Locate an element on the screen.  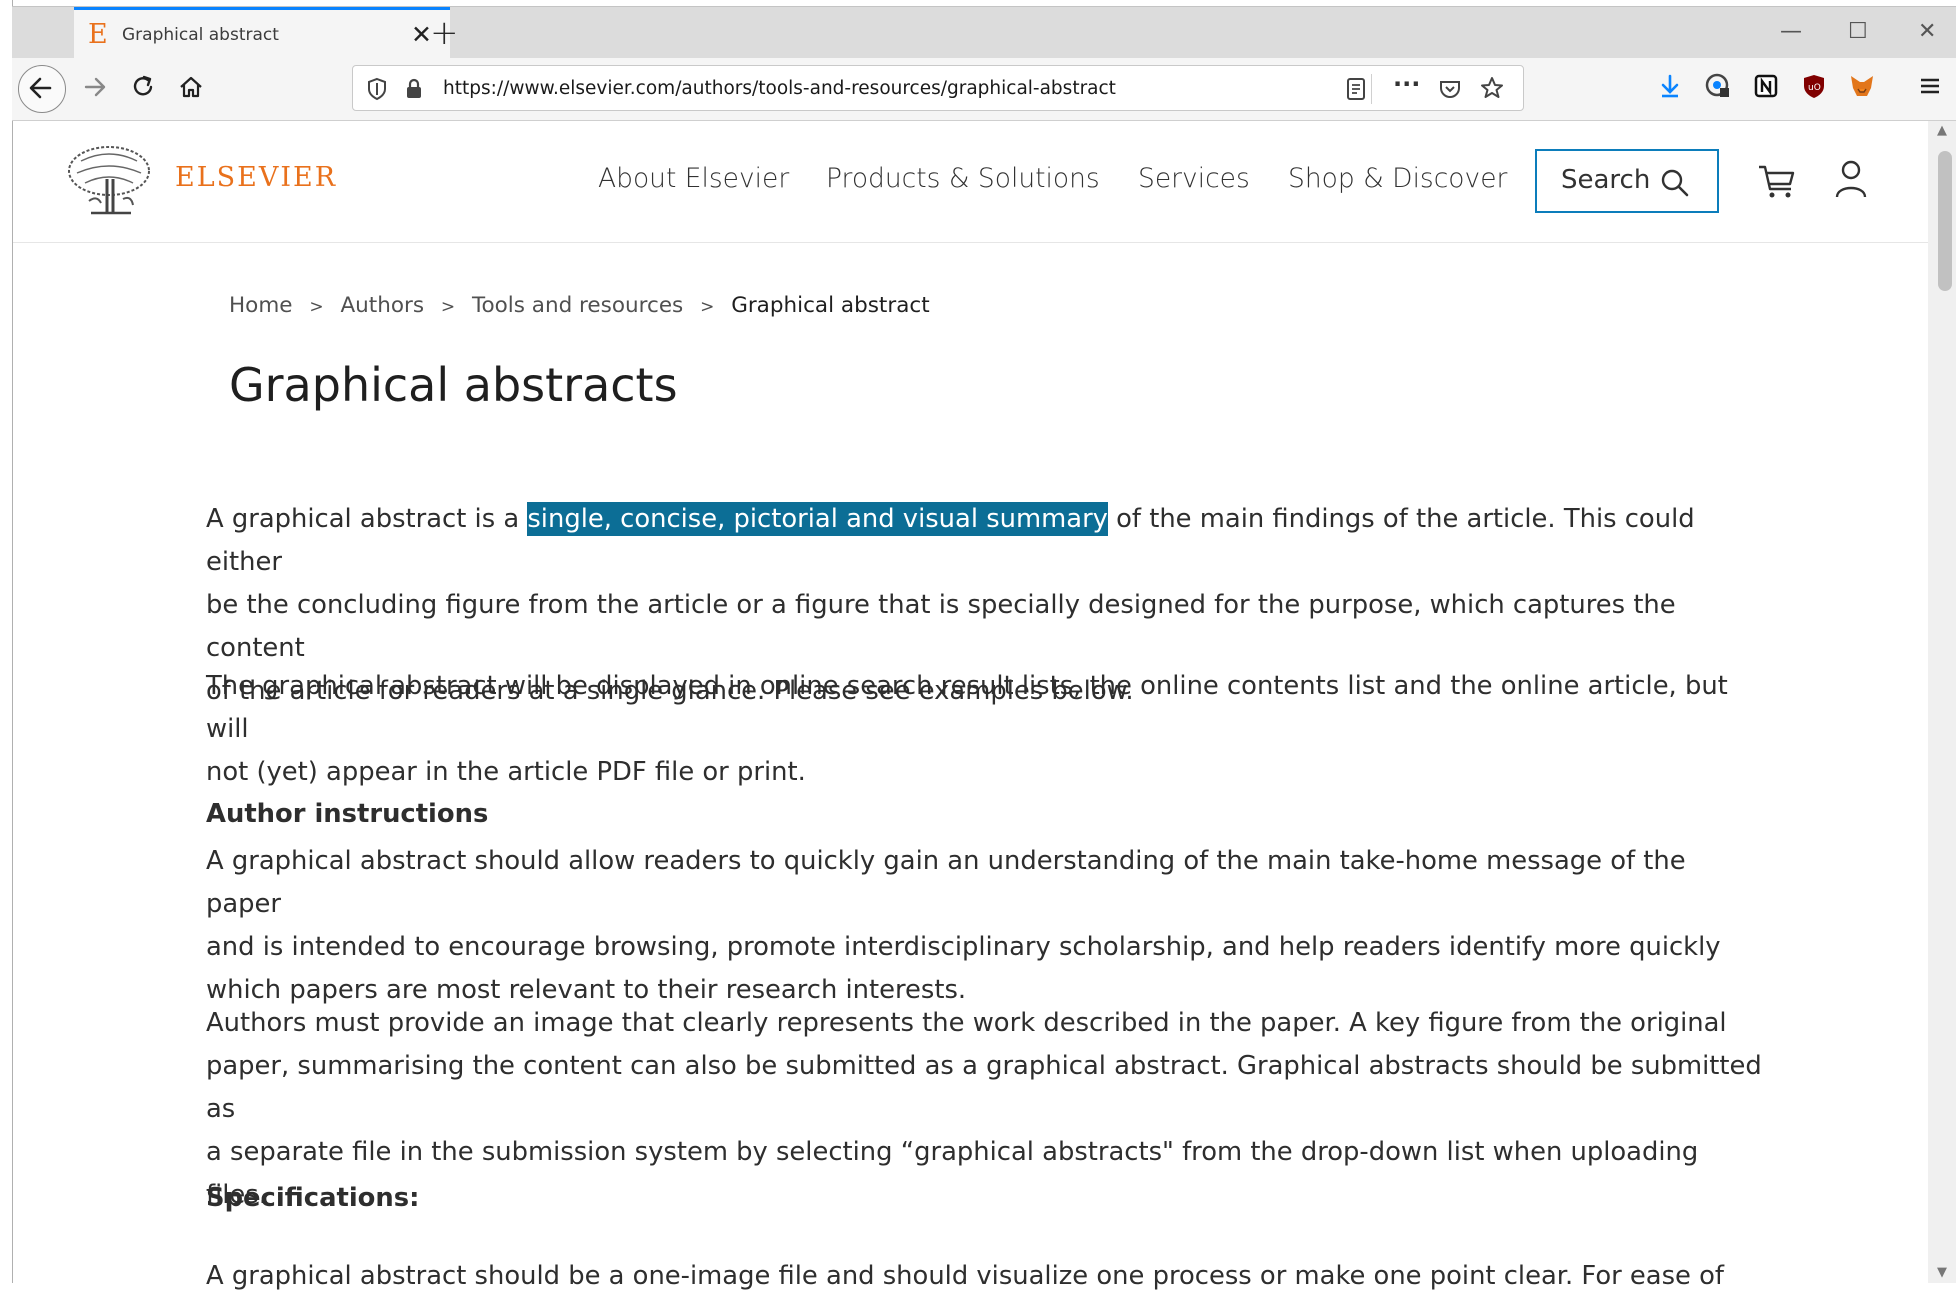
notion-icon is located at coordinates (1766, 86).